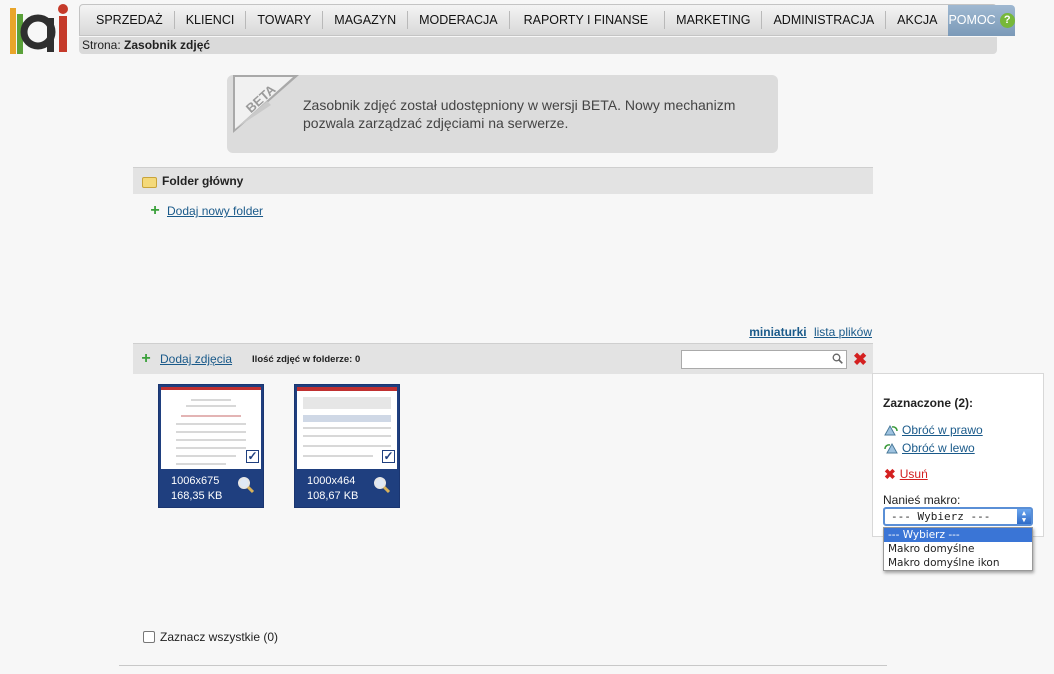  What do you see at coordinates (810, 332) in the screenshot?
I see `view-switch: miniaturki lista plików` at bounding box center [810, 332].